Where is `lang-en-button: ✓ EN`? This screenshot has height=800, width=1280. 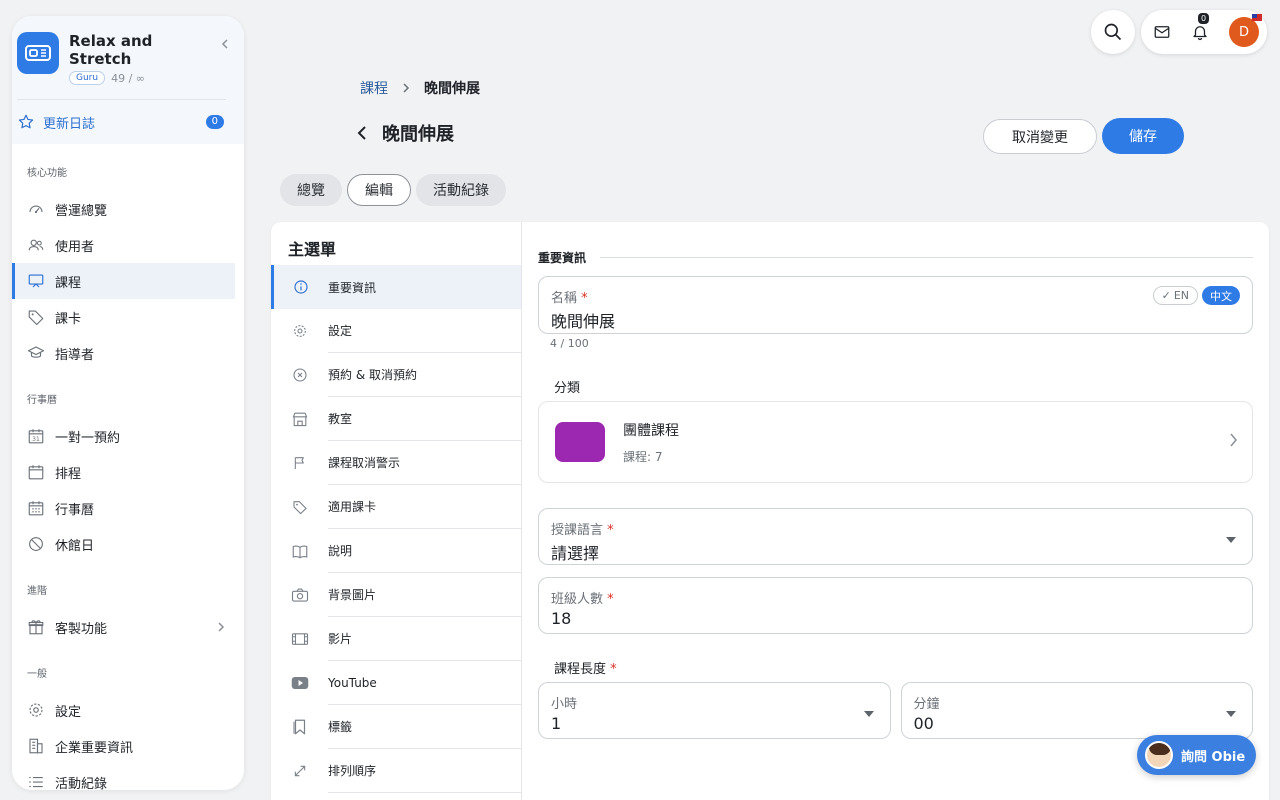 lang-en-button: ✓ EN is located at coordinates (1175, 295).